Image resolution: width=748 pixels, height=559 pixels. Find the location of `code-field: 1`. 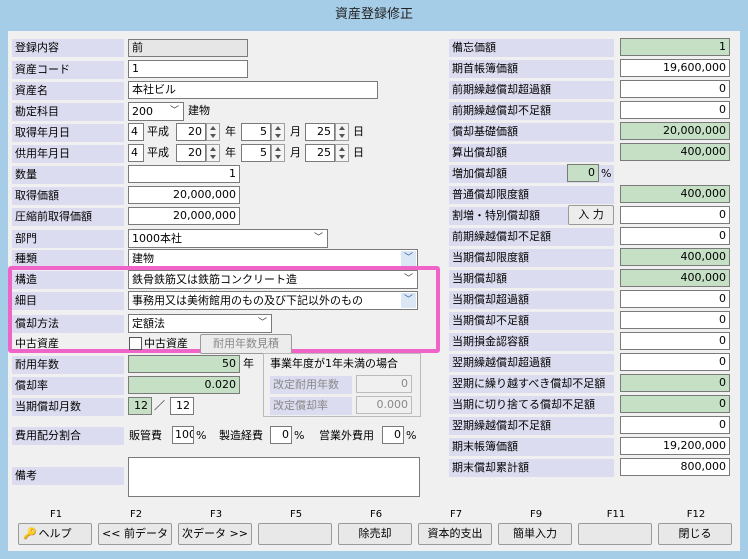

code-field: 1 is located at coordinates (188, 69).